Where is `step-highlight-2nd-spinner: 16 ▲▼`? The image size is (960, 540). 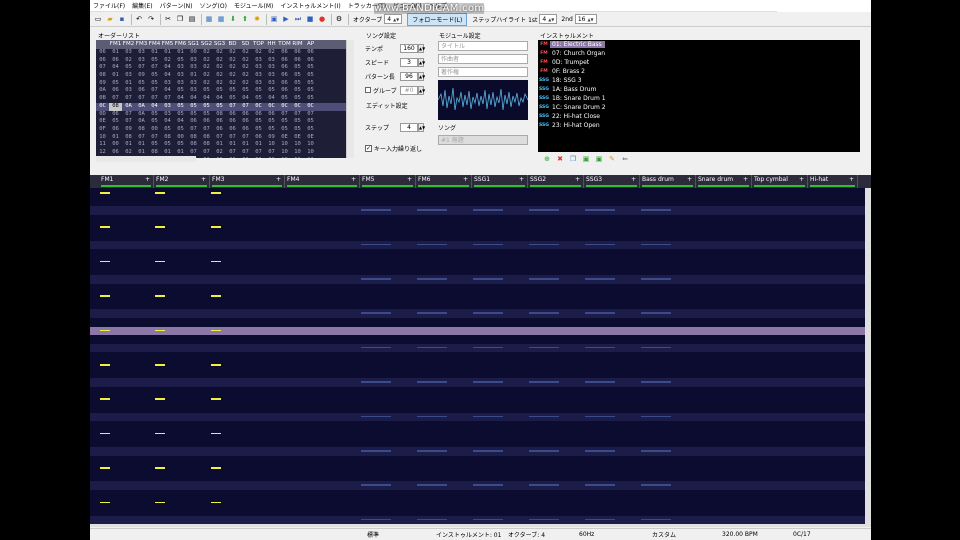
step-highlight-2nd-spinner: 16 ▲▼ is located at coordinates (585, 19).